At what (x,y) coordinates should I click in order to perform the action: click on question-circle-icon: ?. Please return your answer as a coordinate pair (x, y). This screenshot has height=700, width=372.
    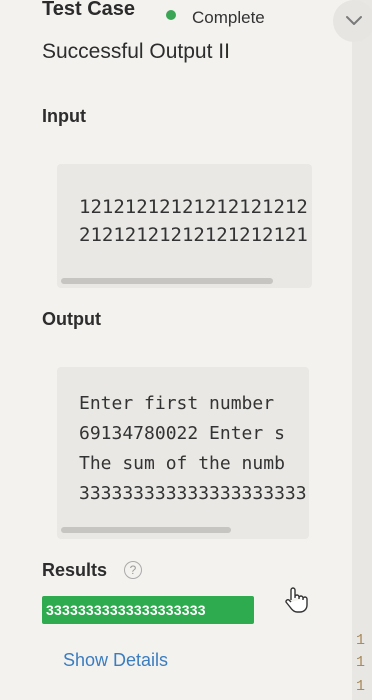
    Looking at the image, I should click on (133, 570).